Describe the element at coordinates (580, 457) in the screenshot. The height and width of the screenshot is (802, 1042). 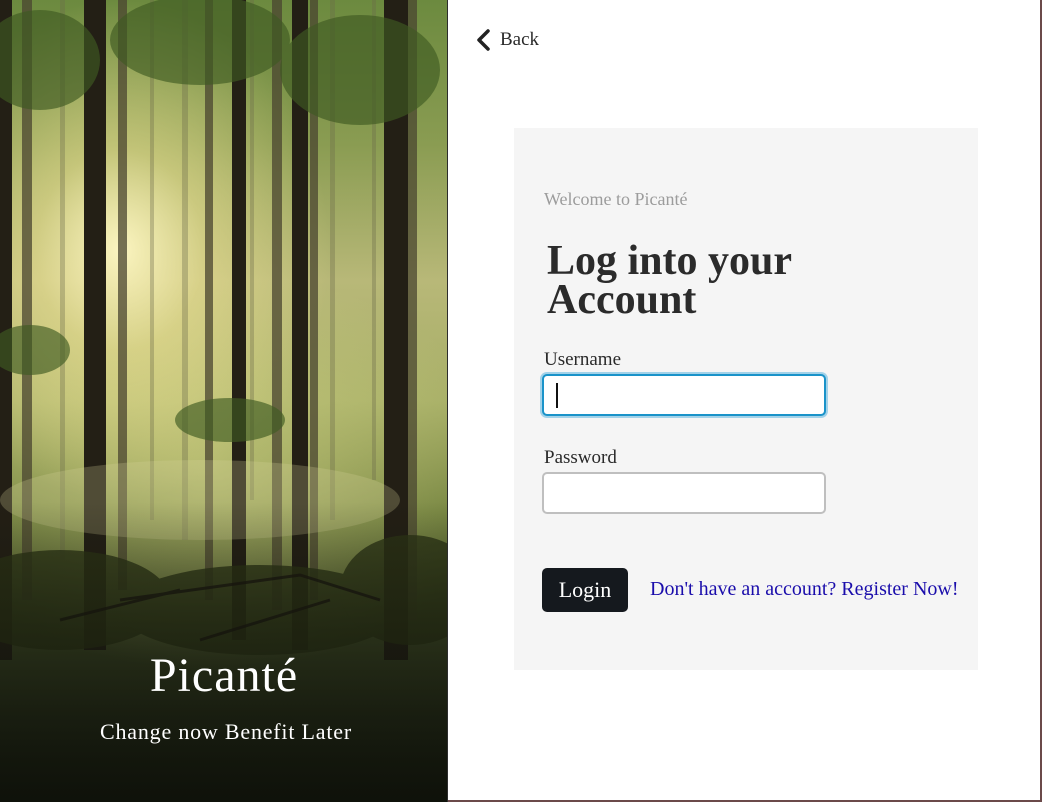
I see `password-label: Password` at that location.